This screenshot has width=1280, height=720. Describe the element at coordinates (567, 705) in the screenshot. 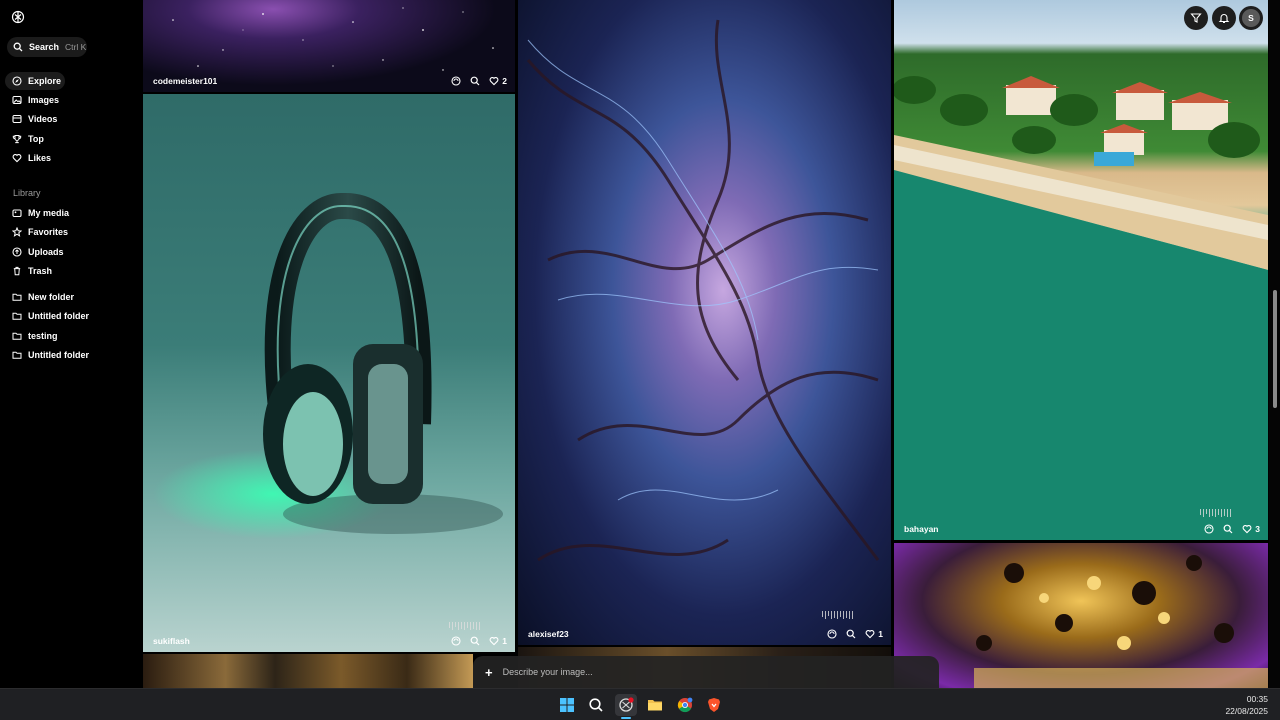

I see `windows-start-icon` at that location.